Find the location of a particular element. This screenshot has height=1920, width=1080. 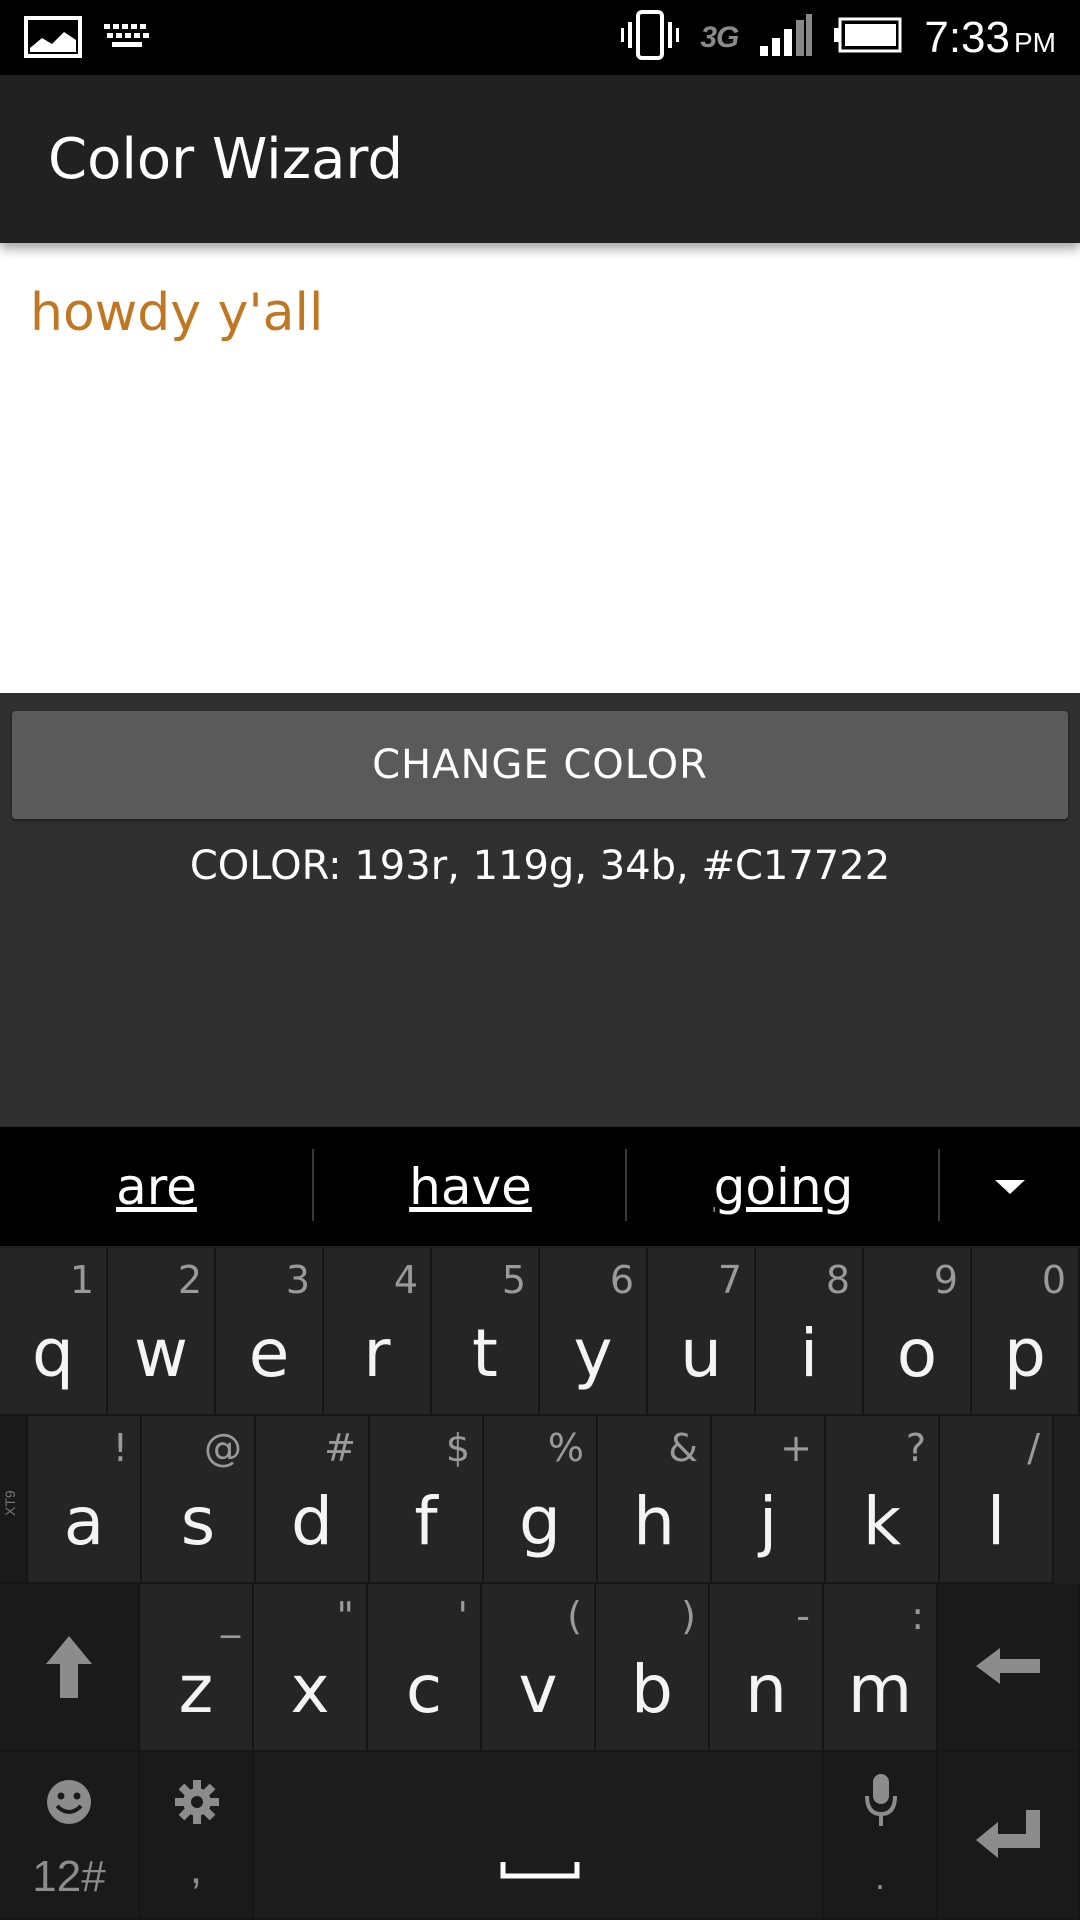

key-label: d is located at coordinates (312, 1521).